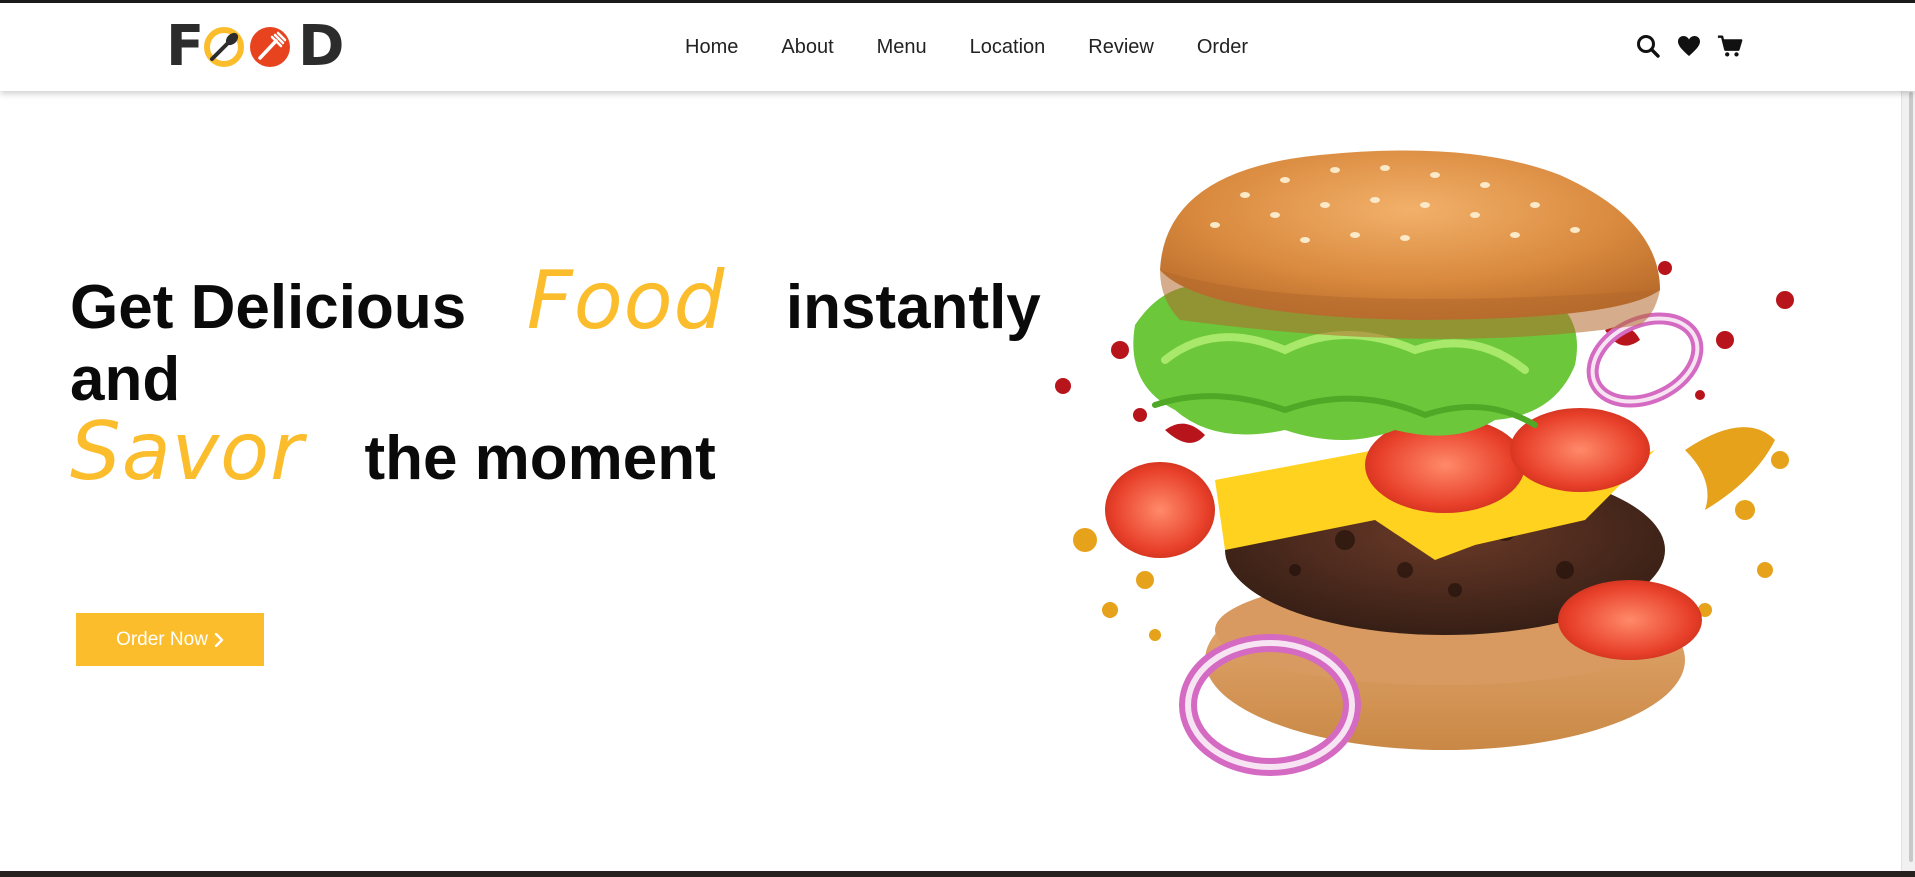 Image resolution: width=1915 pixels, height=877 pixels. Describe the element at coordinates (1008, 47) in the screenshot. I see `nav-location: Location` at that location.